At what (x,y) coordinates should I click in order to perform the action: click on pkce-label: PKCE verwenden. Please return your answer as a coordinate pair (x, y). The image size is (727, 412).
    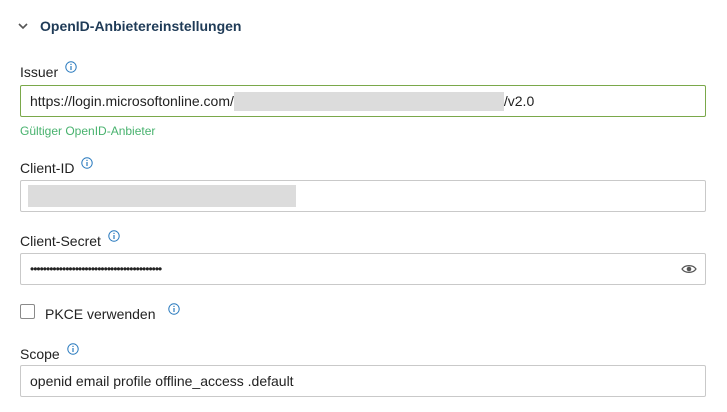
    Looking at the image, I should click on (100, 314).